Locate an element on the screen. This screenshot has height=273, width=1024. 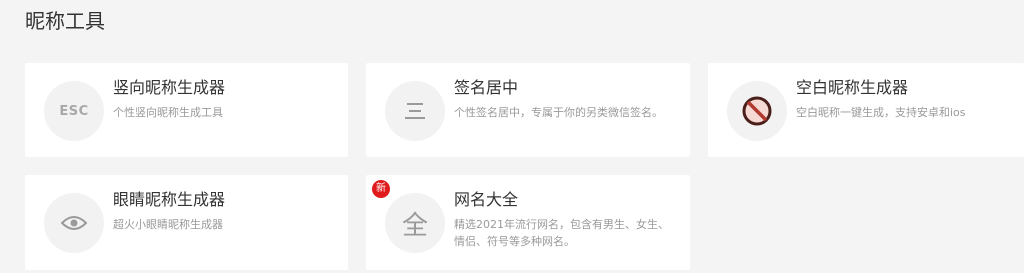
quan-character-icon: 全 is located at coordinates (415, 223).